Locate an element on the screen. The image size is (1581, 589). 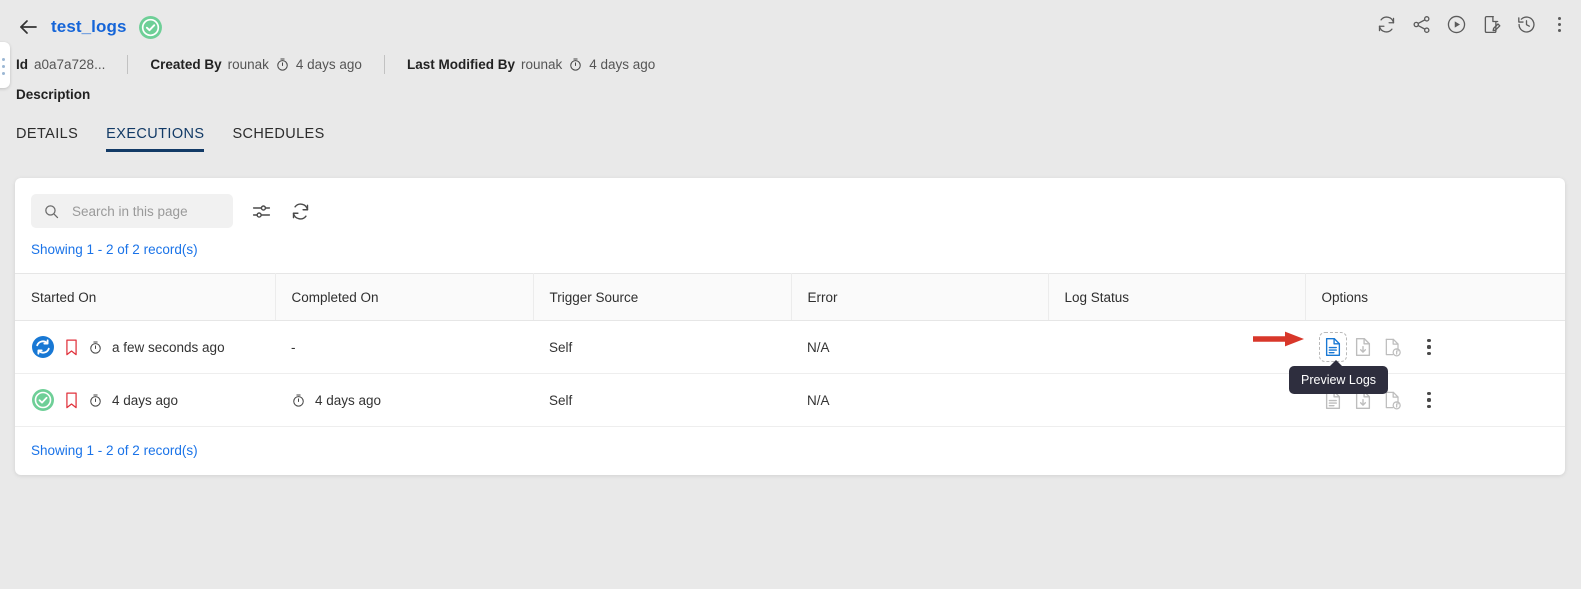
completed-on-value: - is located at coordinates (293, 347).